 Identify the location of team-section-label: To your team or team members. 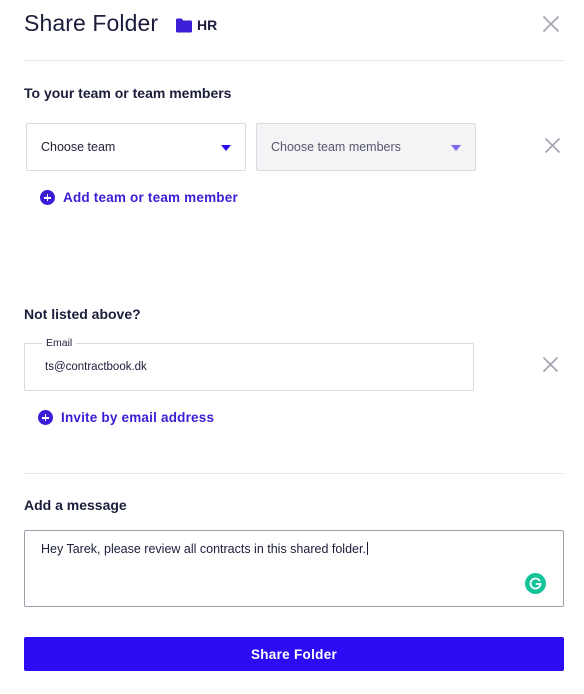
(128, 93).